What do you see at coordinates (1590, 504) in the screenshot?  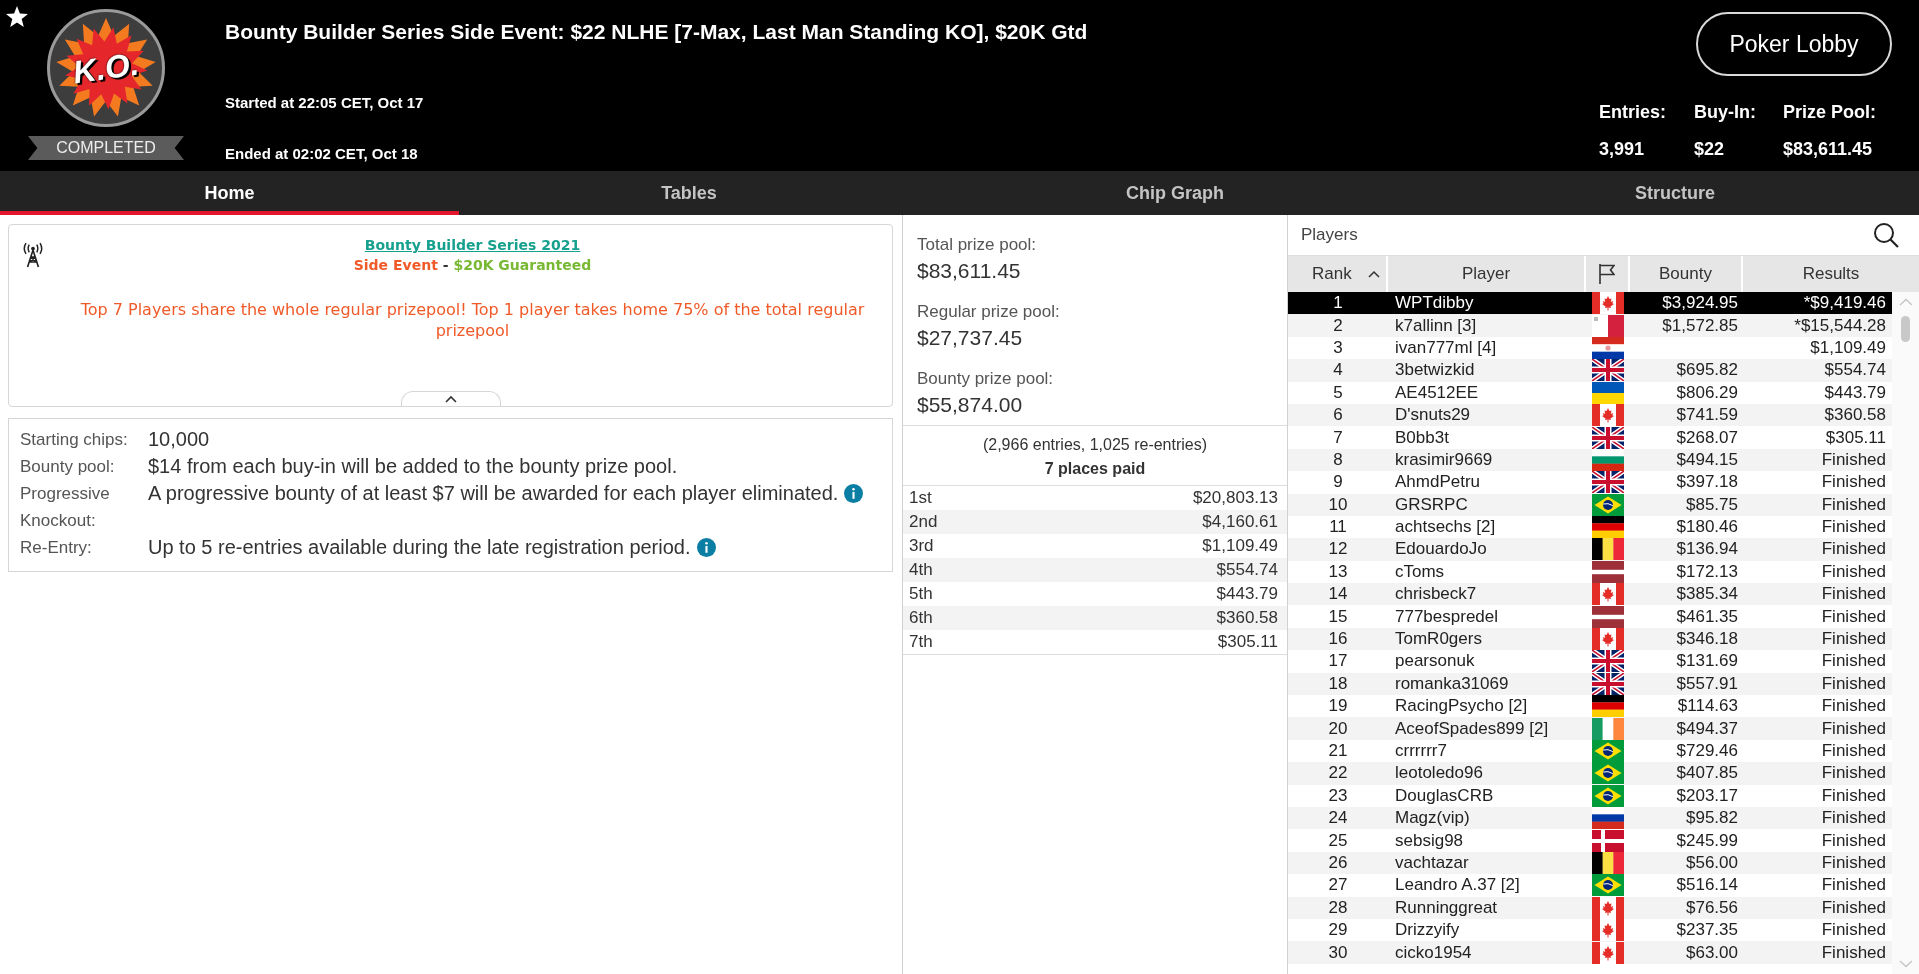 I see `player-row: 10 GRSRPC $85.75 Finished` at bounding box center [1590, 504].